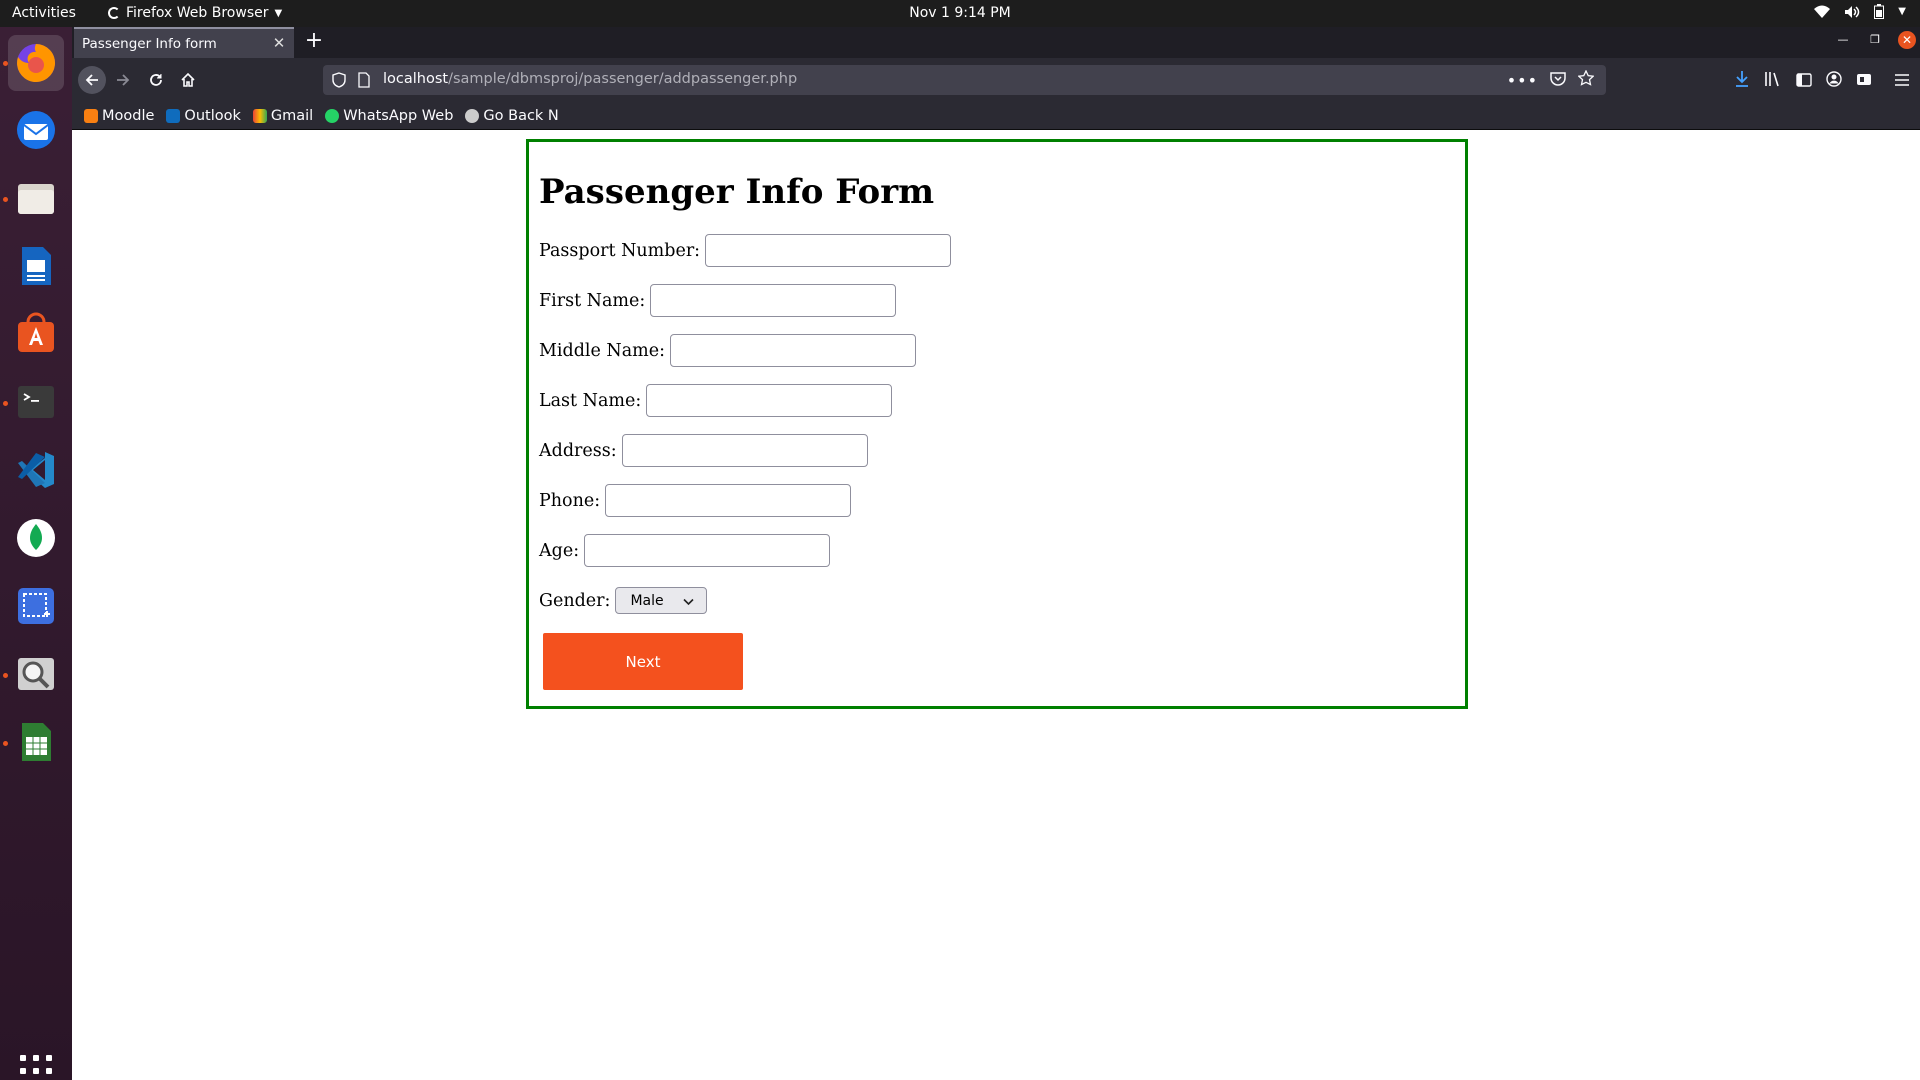  Describe the element at coordinates (570, 500) in the screenshot. I see `phone-label: Phone:` at that location.